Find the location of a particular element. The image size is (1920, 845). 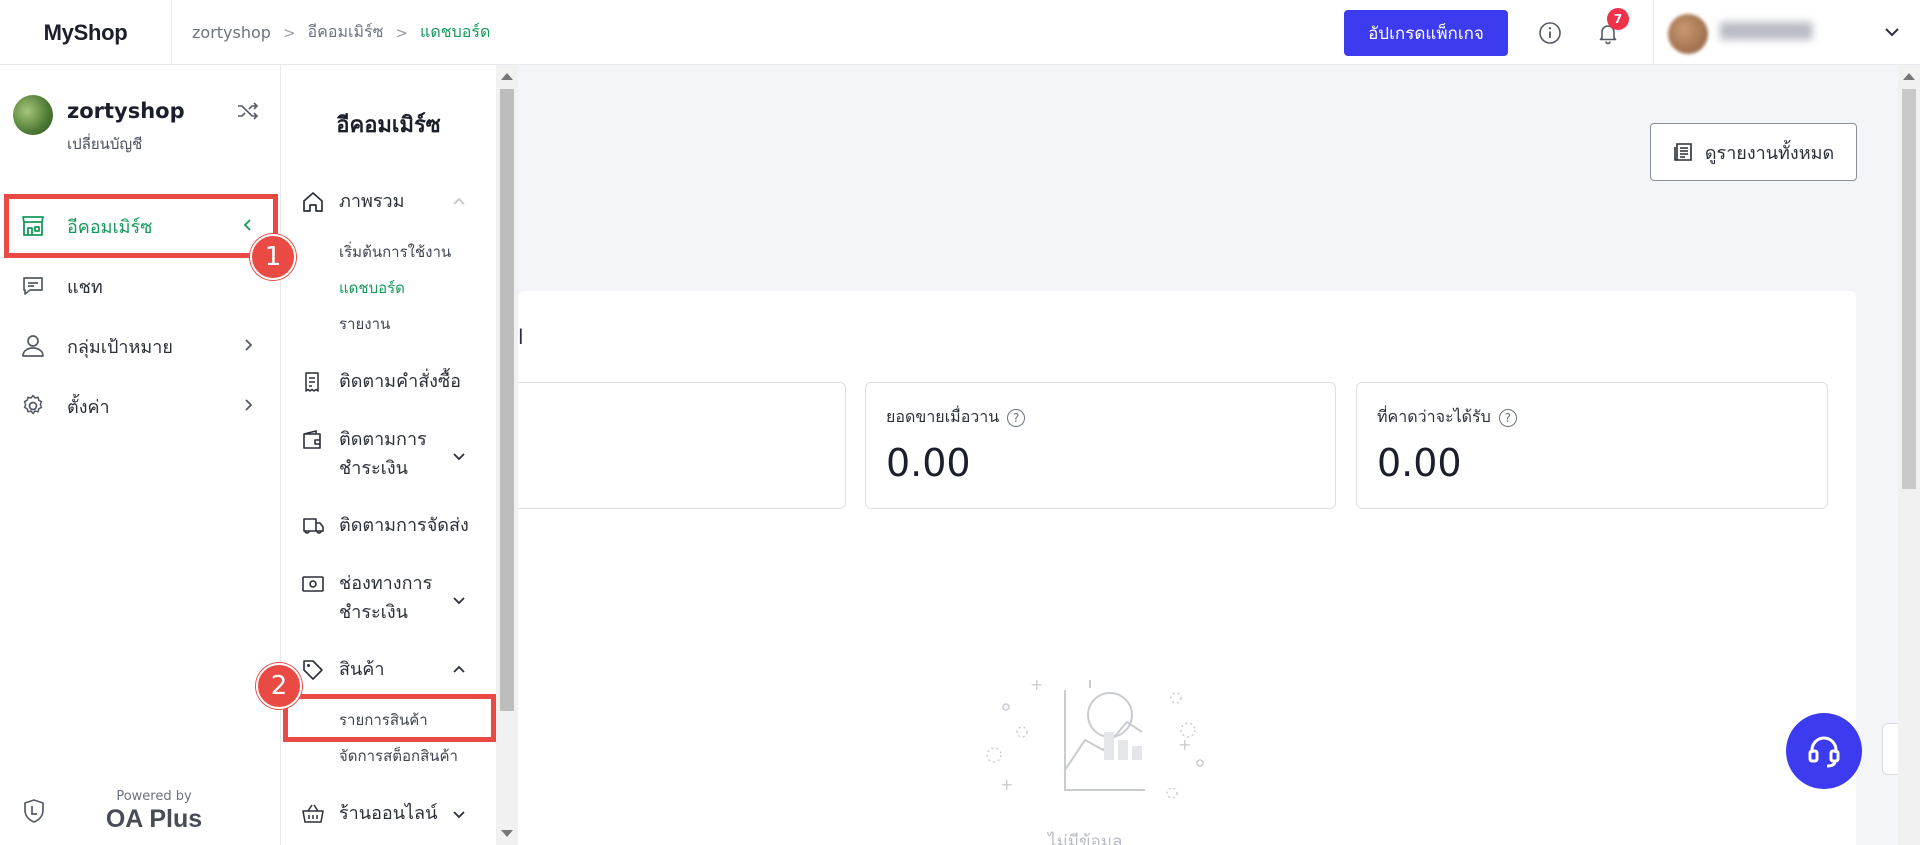

step-1-highlight is located at coordinates (141, 226).